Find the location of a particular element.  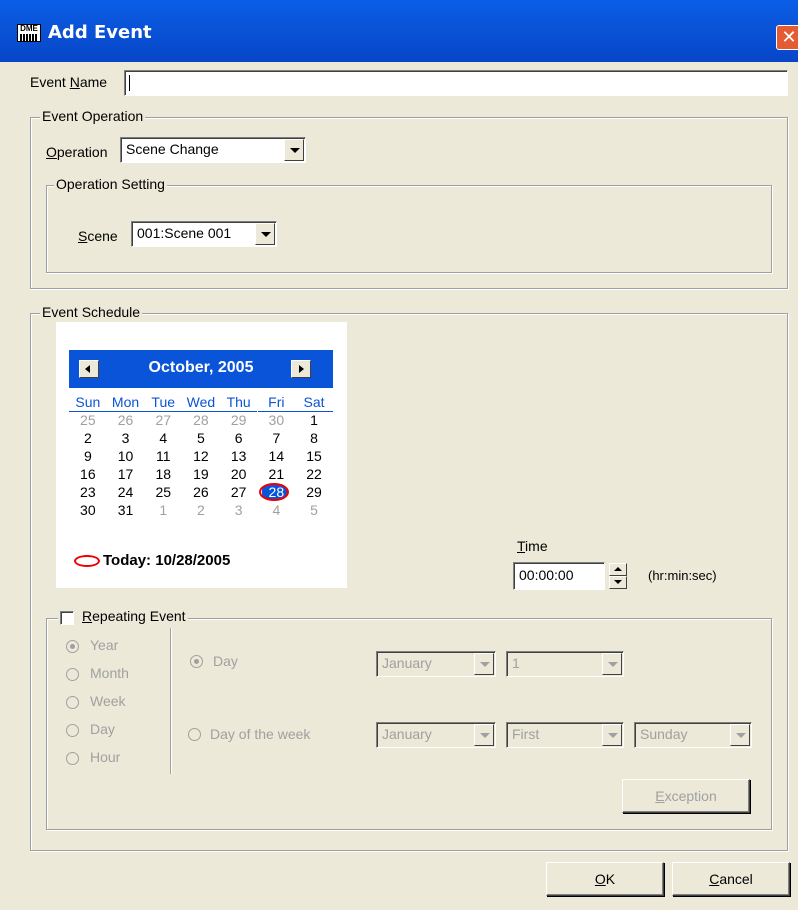

calendar-today: Today: 10/28/2005 is located at coordinates (152, 560).